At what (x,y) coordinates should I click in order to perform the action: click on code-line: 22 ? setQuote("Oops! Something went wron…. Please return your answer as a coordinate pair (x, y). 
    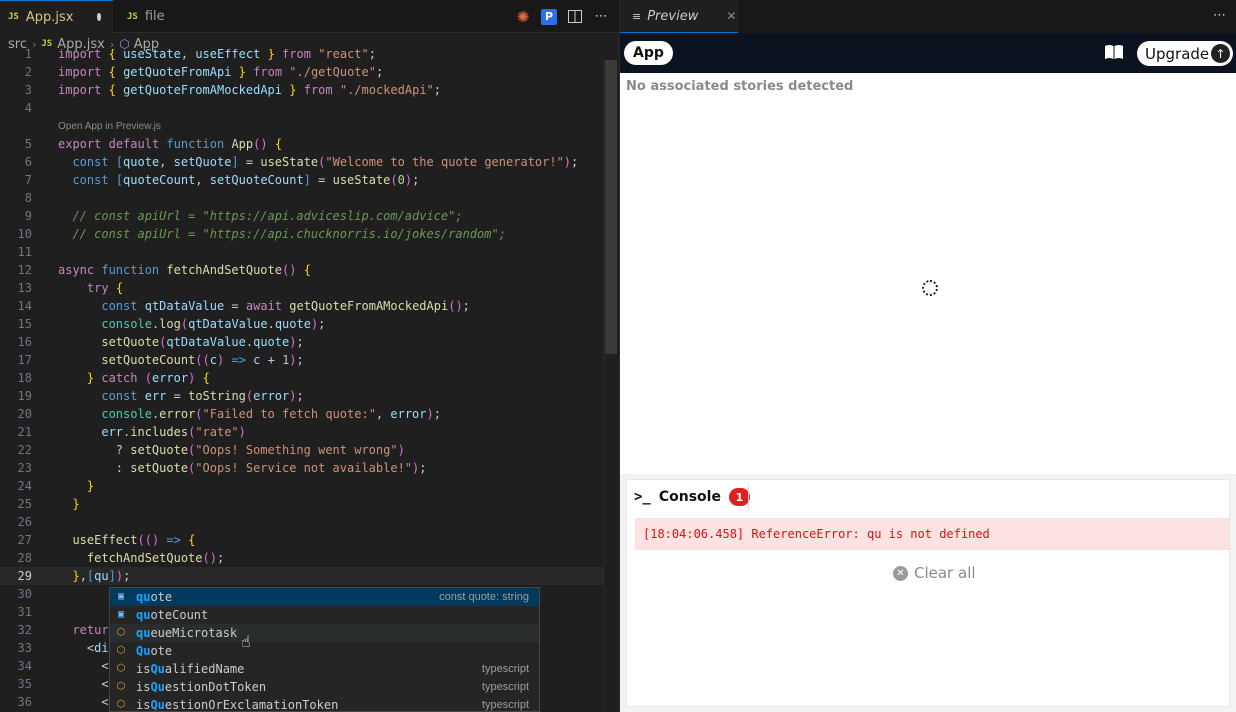
    Looking at the image, I should click on (301, 450).